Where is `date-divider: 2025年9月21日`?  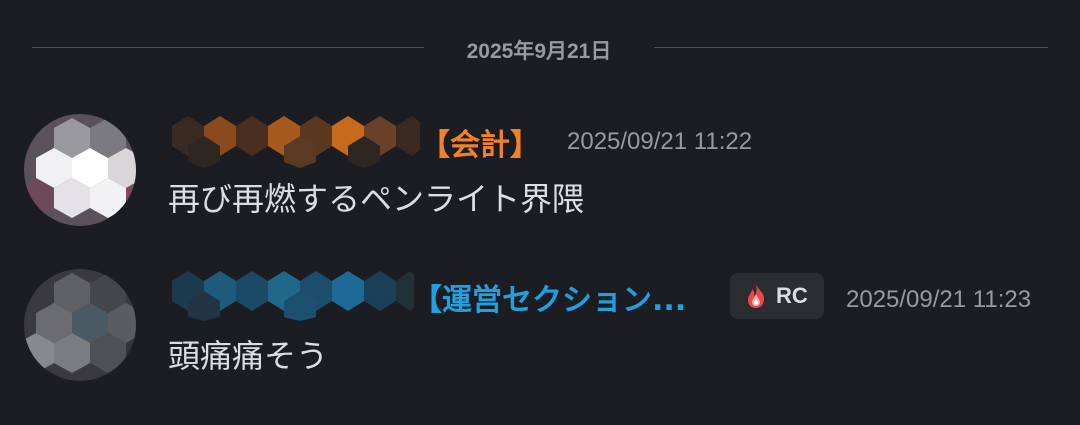
date-divider: 2025年9月21日 is located at coordinates (540, 48).